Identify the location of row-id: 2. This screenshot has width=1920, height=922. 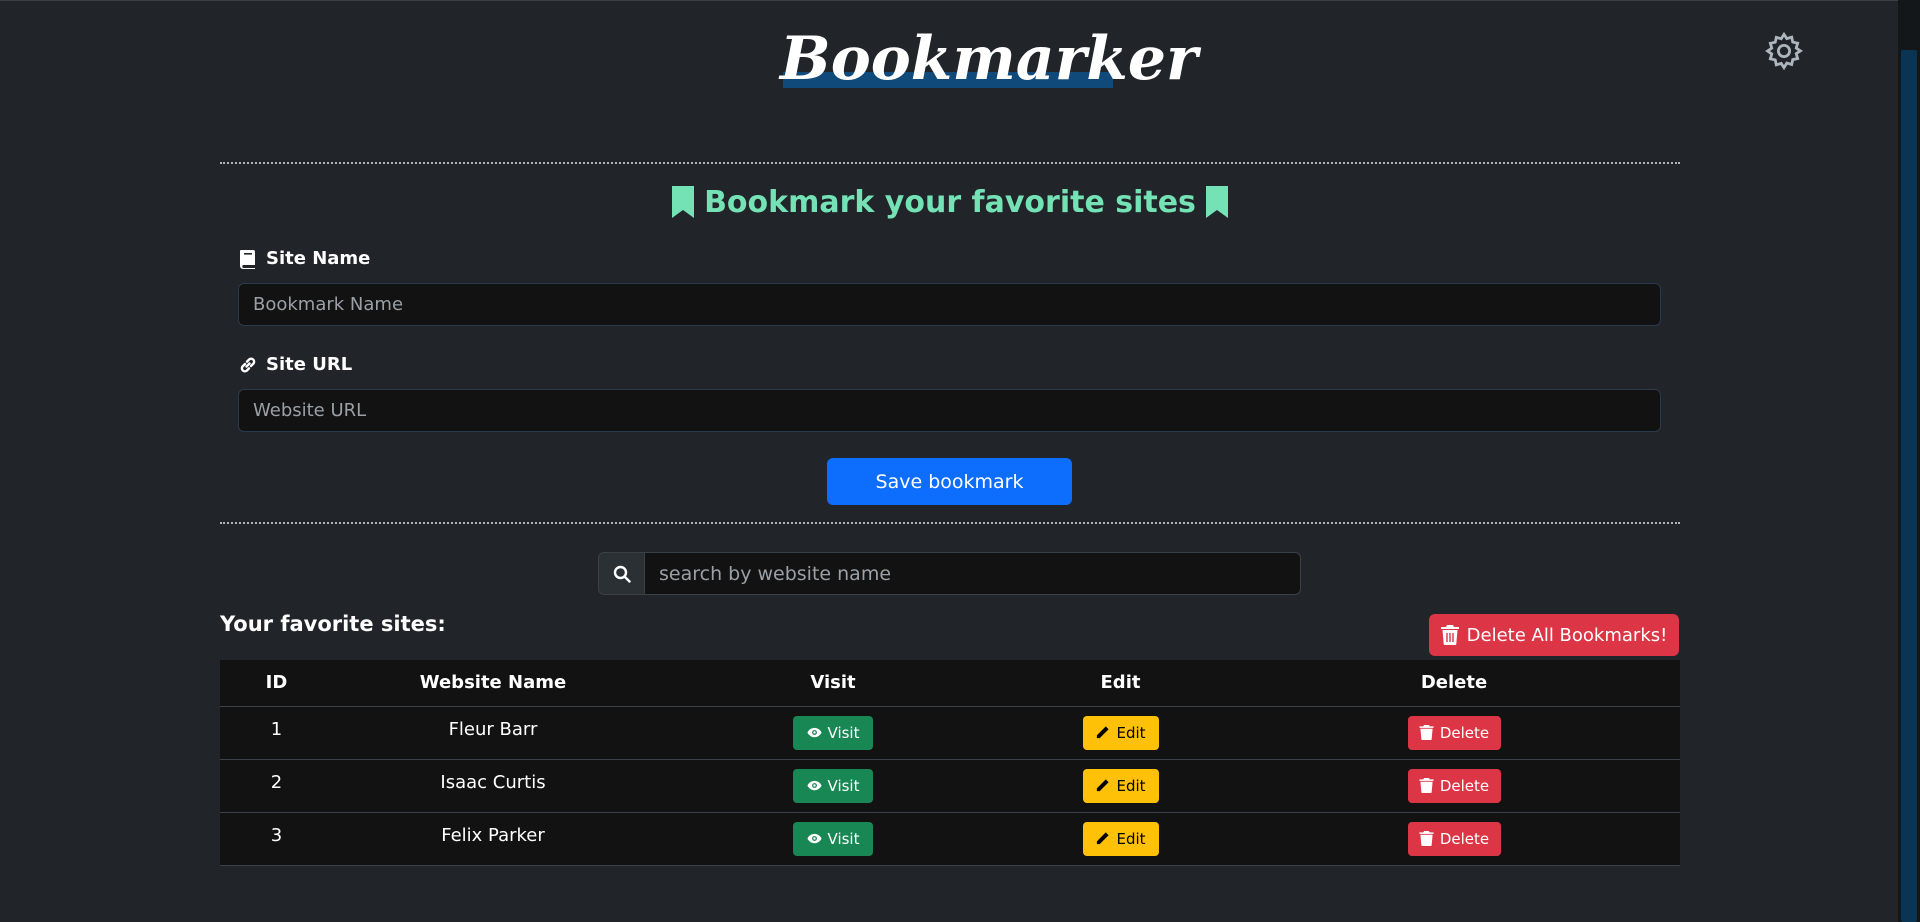
(276, 786).